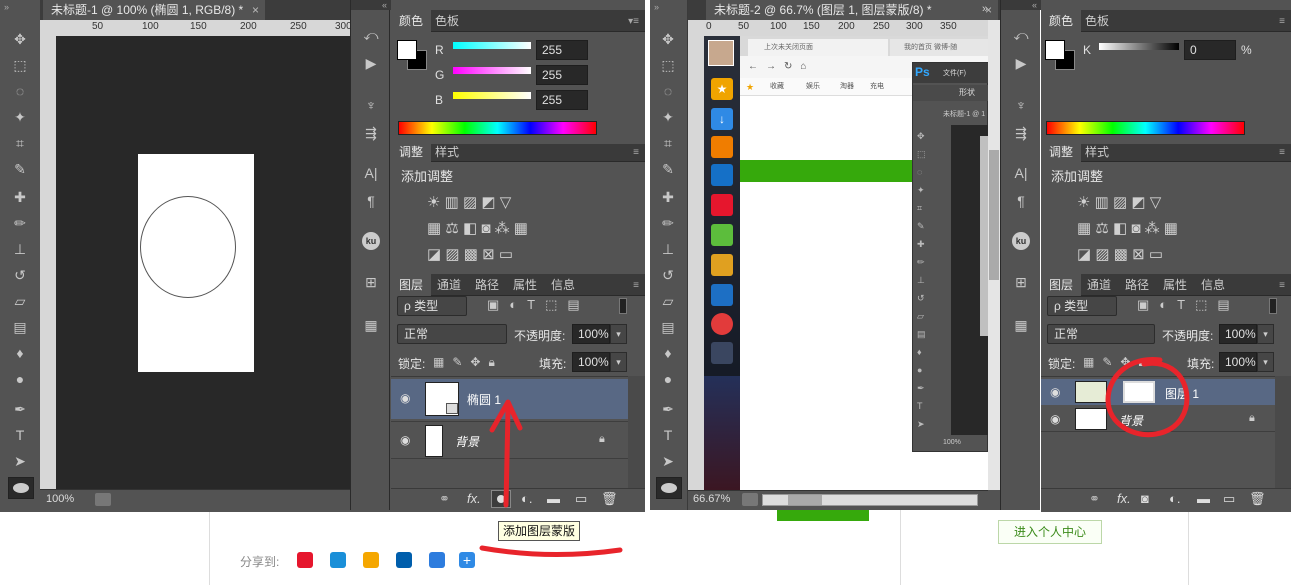 The width and height of the screenshot is (1291, 585). I want to click on k-slider, so click(1139, 46).